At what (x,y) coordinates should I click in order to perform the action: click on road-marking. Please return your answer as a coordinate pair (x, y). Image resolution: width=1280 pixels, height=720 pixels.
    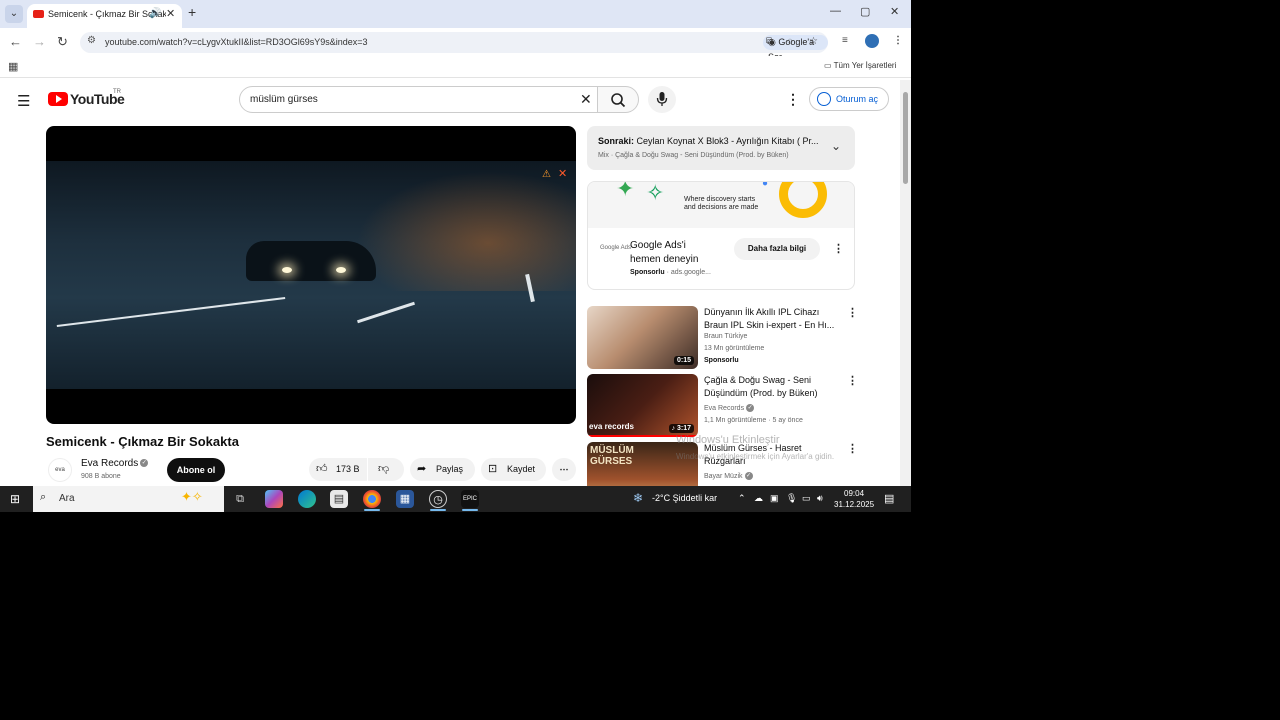
    Looking at the image, I should click on (386, 312).